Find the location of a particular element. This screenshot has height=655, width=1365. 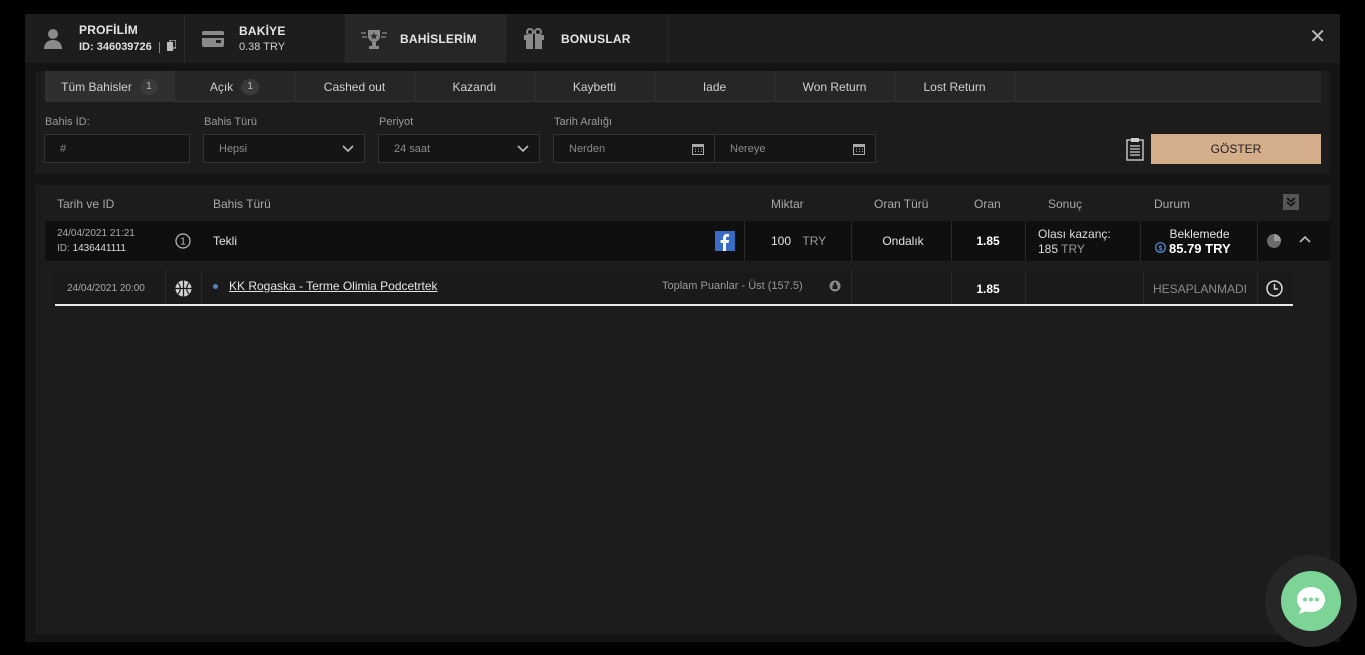

bet-type-label: Bahis Türü is located at coordinates (230, 122).